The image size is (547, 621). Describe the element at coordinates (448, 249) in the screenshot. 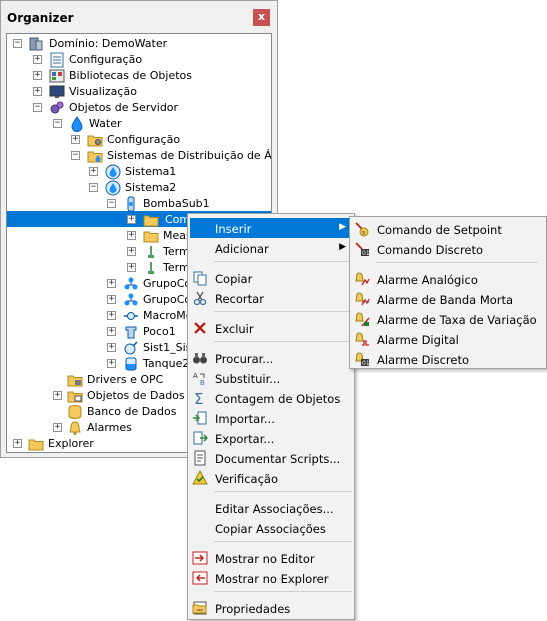

I see `submenu-item-comando-discreto: 01 Comando Discreto` at that location.